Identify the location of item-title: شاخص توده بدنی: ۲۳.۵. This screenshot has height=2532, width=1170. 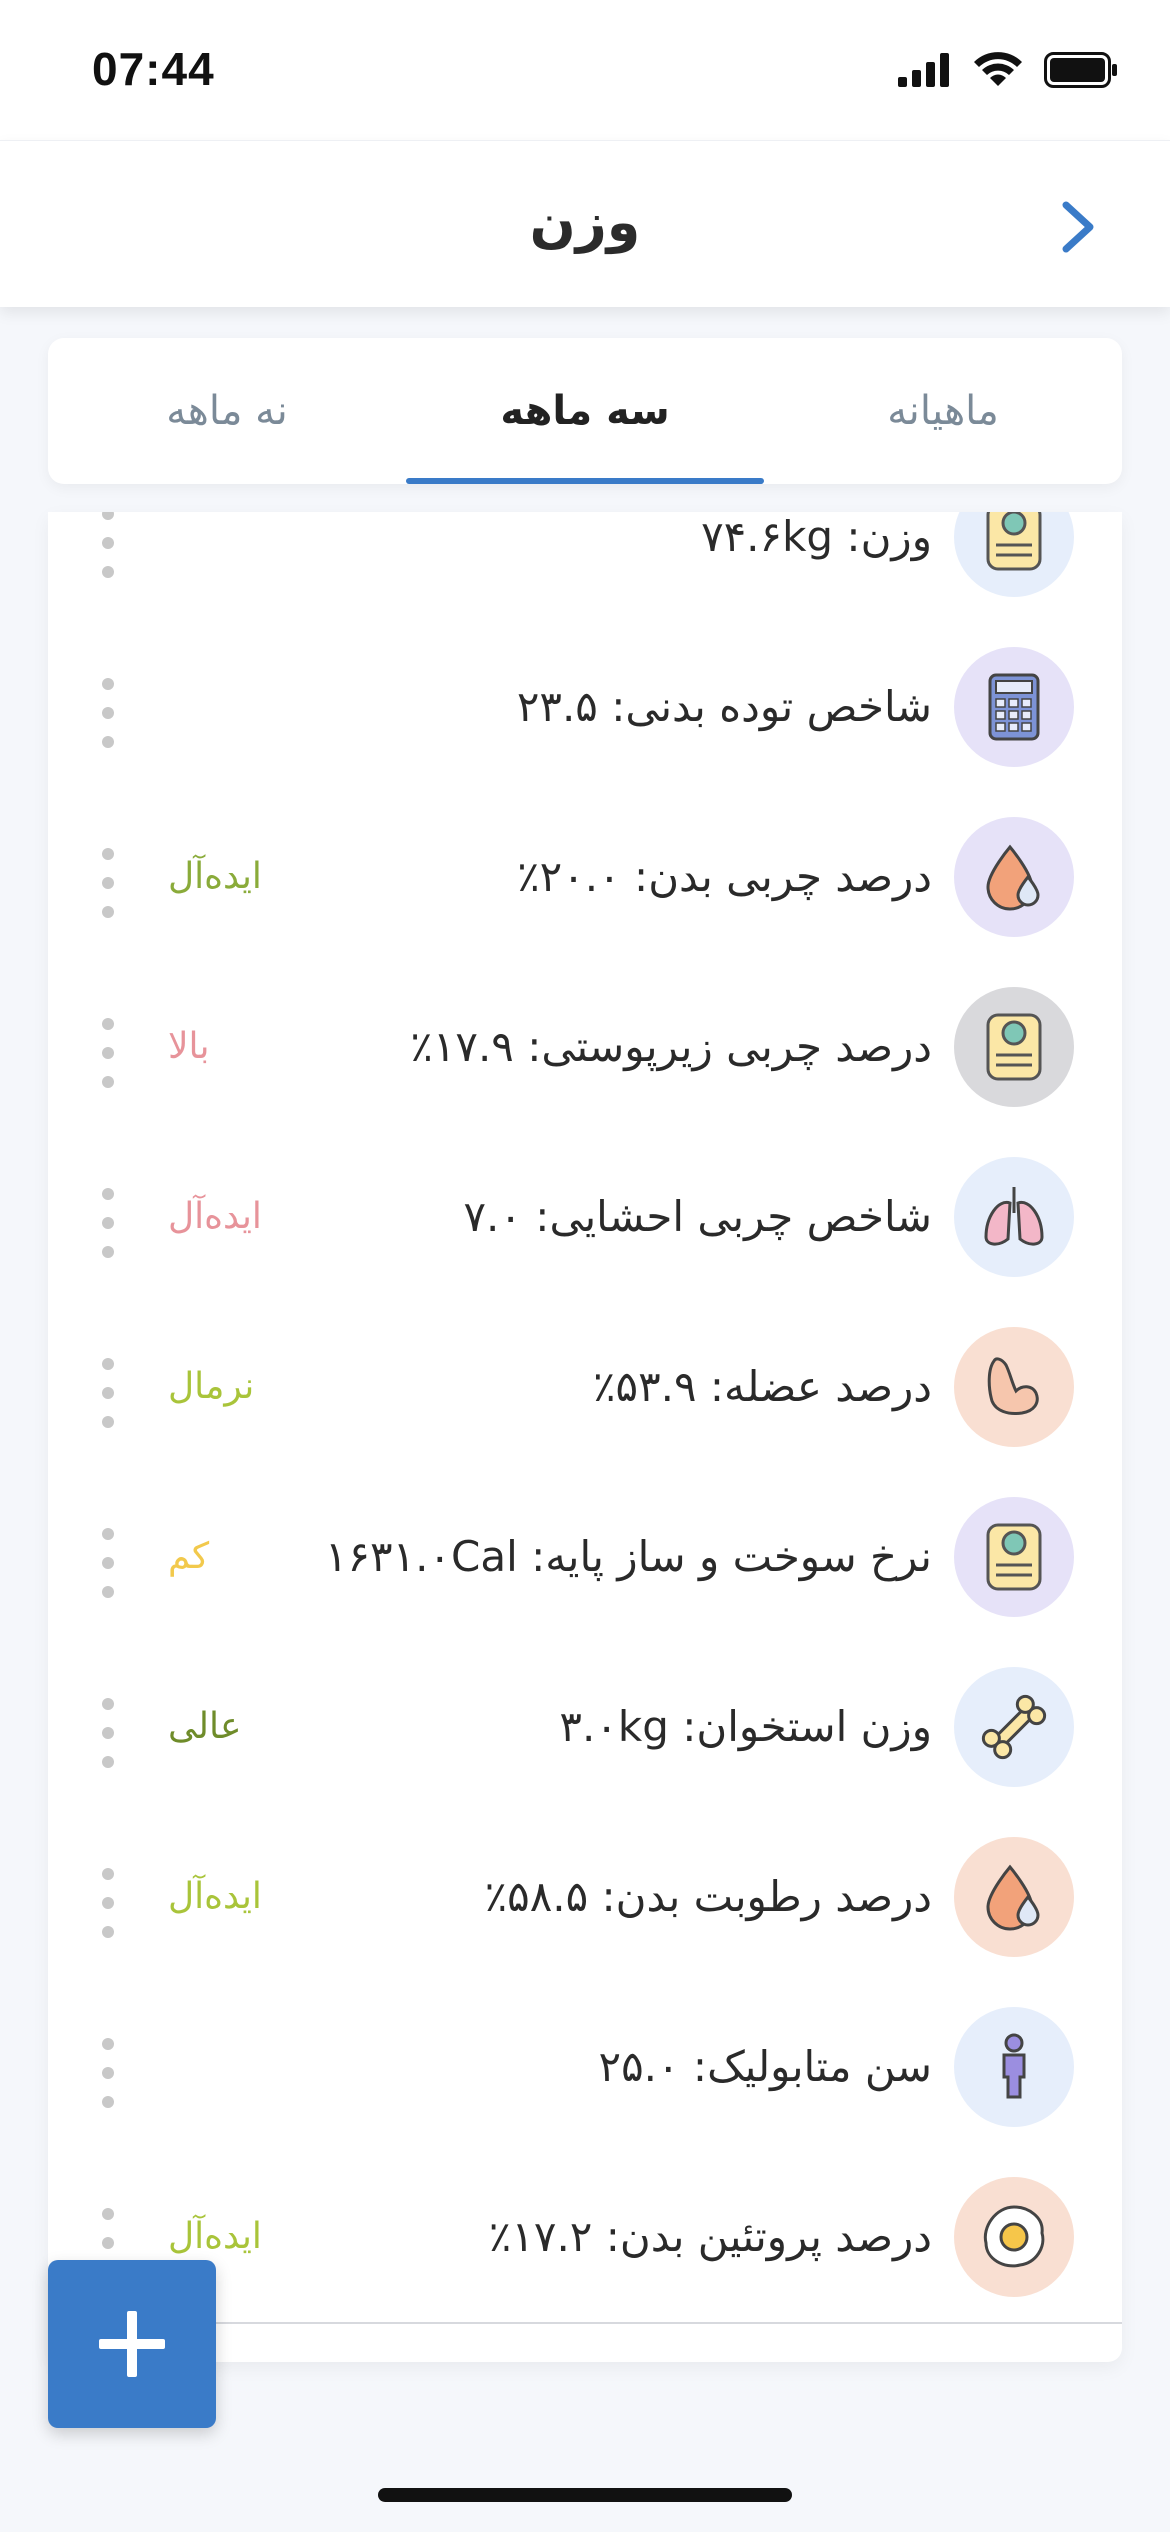
(724, 706).